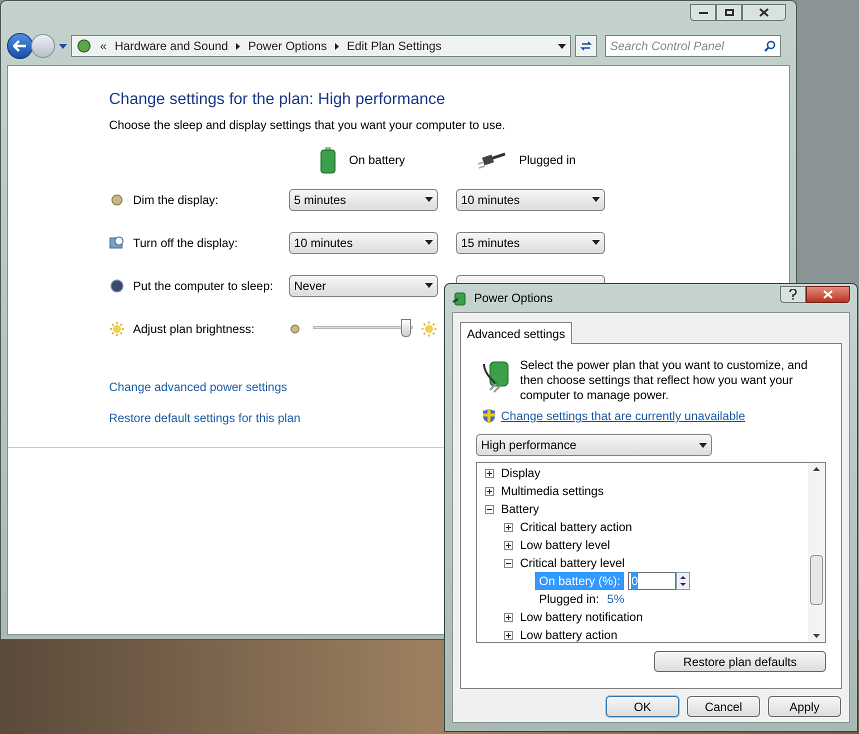 Image resolution: width=859 pixels, height=734 pixels. Describe the element at coordinates (363, 199) in the screenshot. I see `dropdown: 5 minutes` at that location.